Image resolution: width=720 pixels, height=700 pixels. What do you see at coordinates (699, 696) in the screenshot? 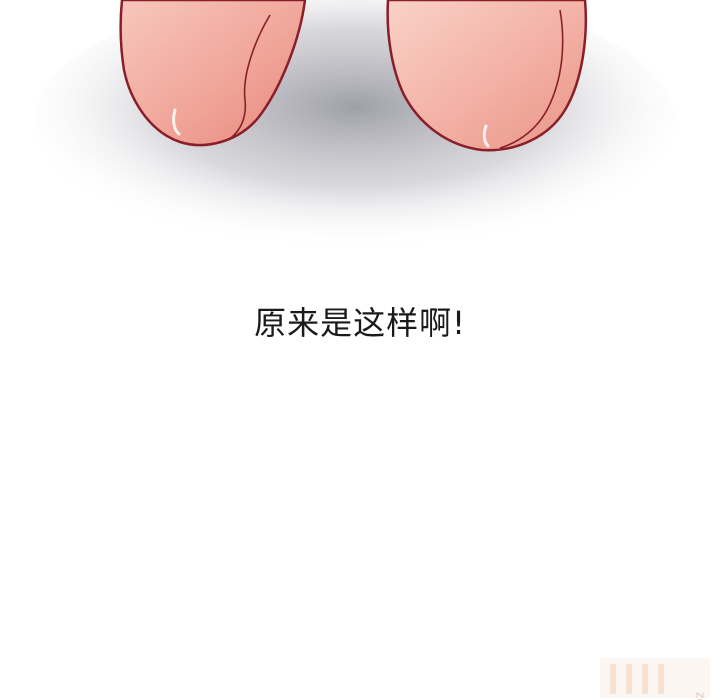
I see `watermark-text: m.bz` at bounding box center [699, 696].